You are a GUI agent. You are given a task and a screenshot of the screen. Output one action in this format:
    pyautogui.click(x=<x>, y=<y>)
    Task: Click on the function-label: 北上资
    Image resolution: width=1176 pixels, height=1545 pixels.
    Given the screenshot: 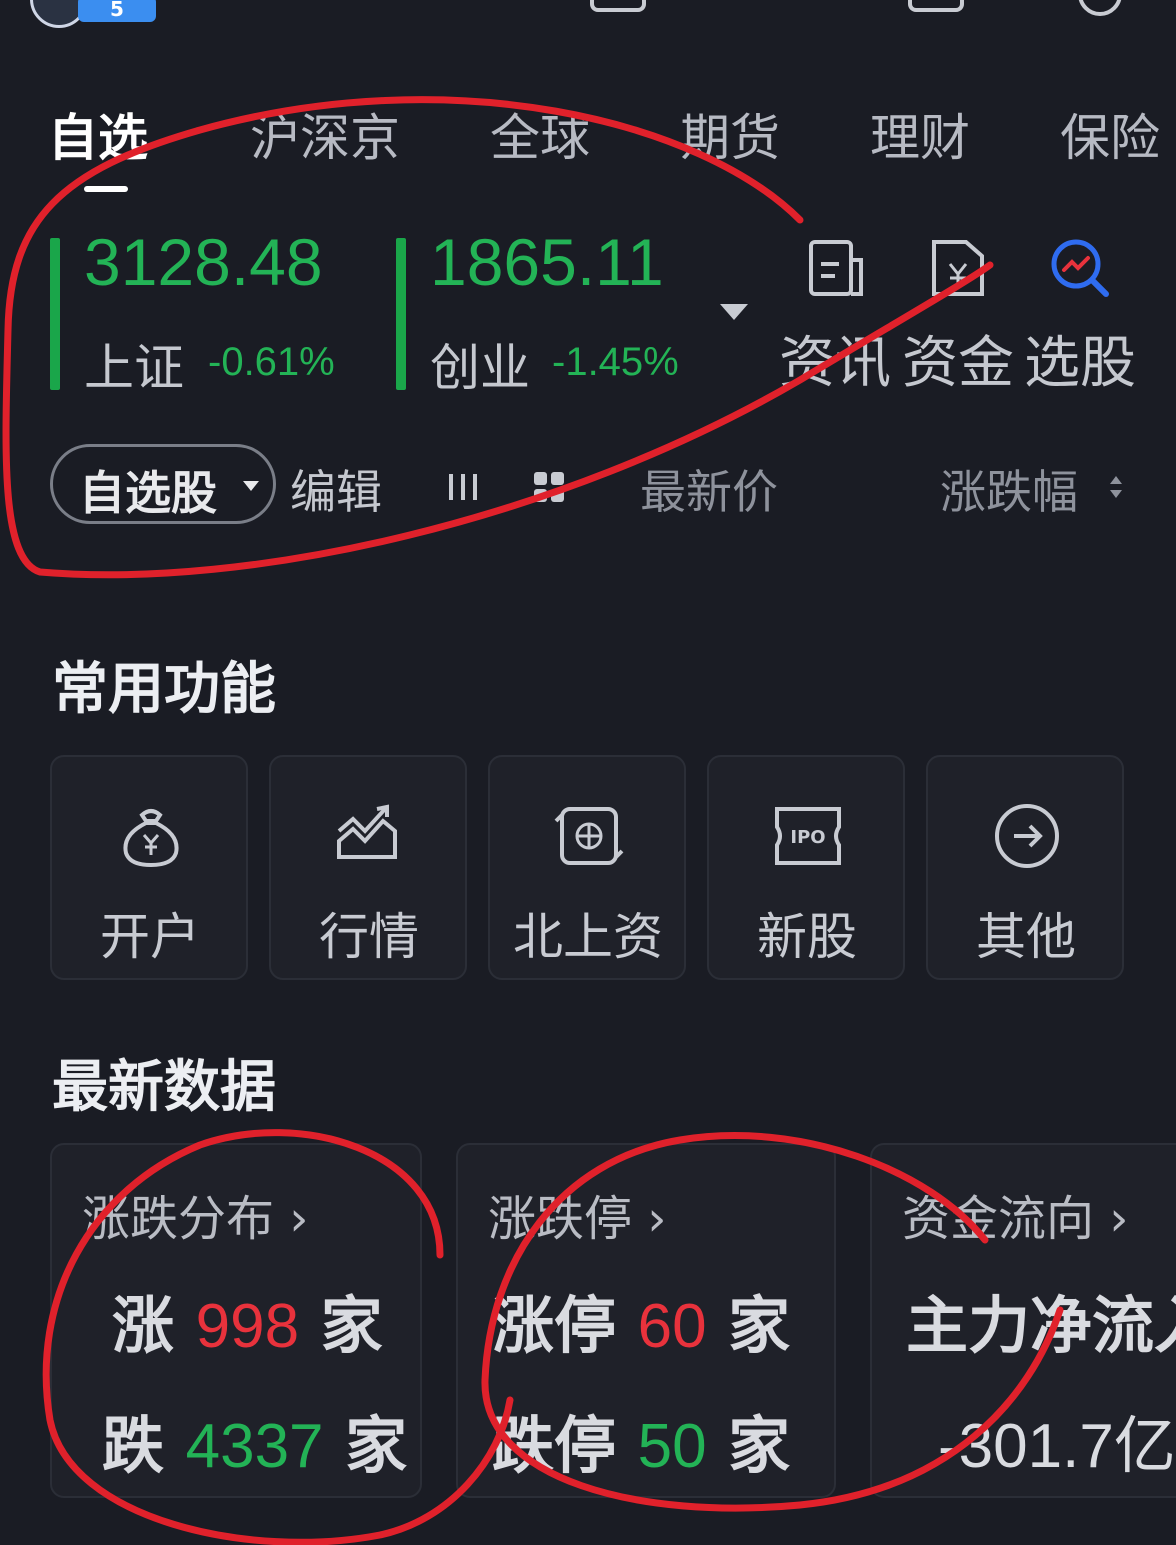 What is the action you would take?
    pyautogui.click(x=588, y=937)
    